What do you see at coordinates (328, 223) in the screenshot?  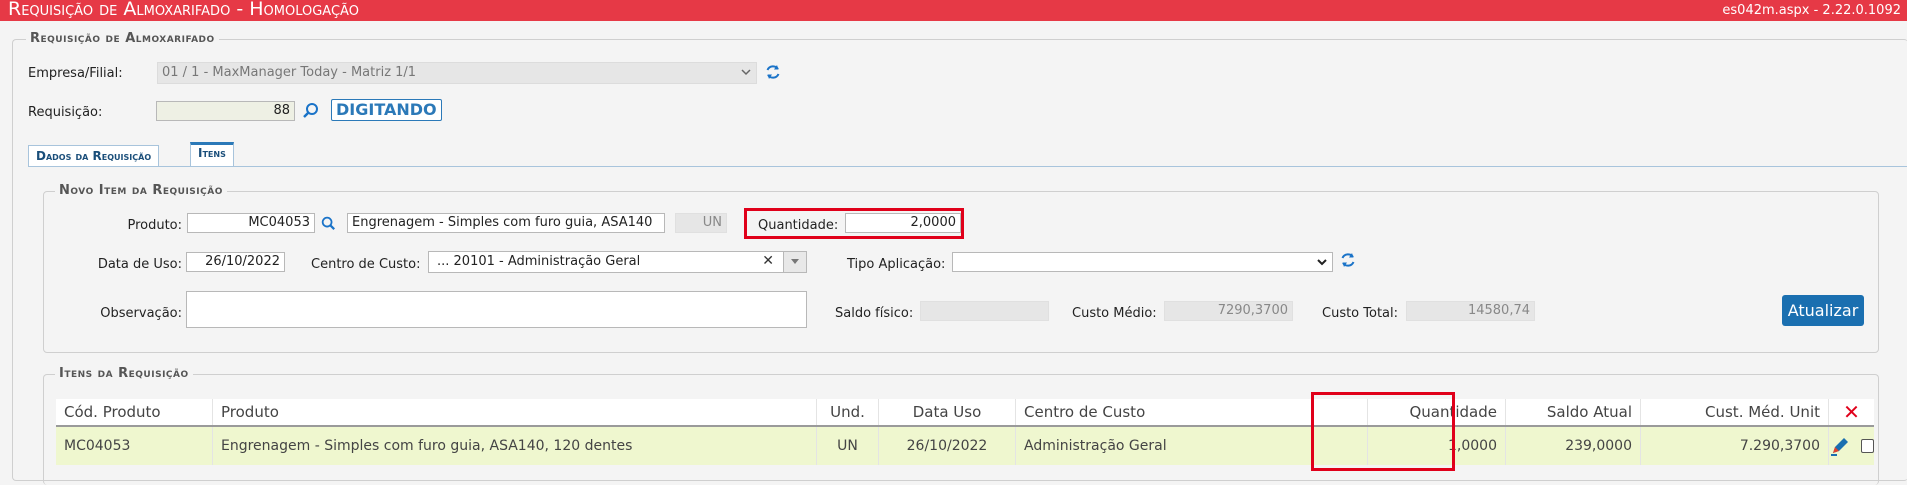 I see `produto-search-icon` at bounding box center [328, 223].